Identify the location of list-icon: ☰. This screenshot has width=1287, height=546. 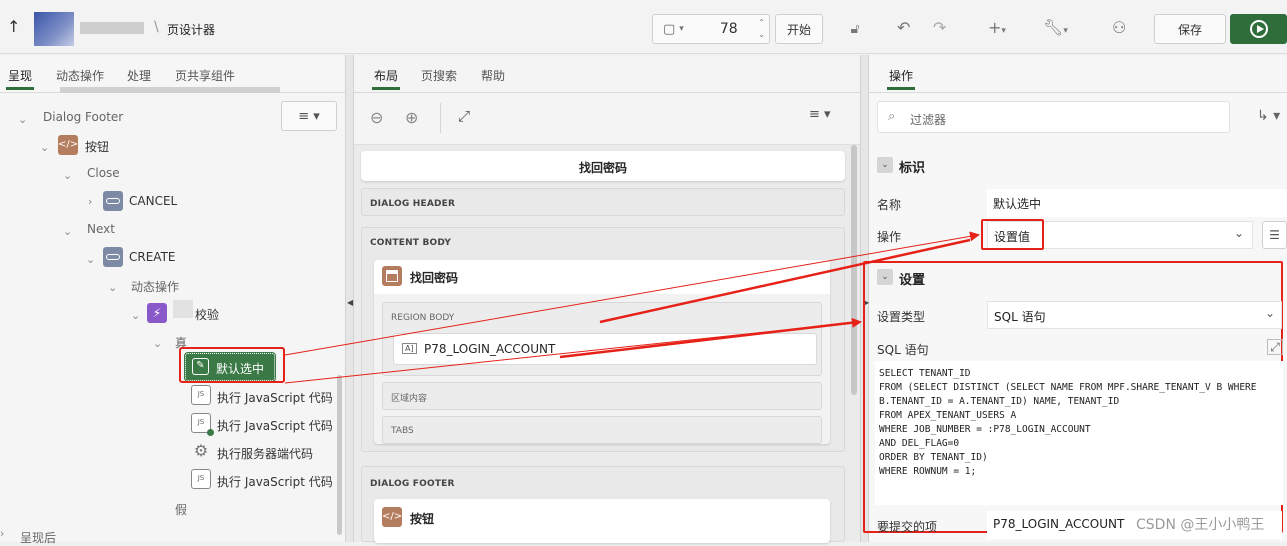
(1274, 235).